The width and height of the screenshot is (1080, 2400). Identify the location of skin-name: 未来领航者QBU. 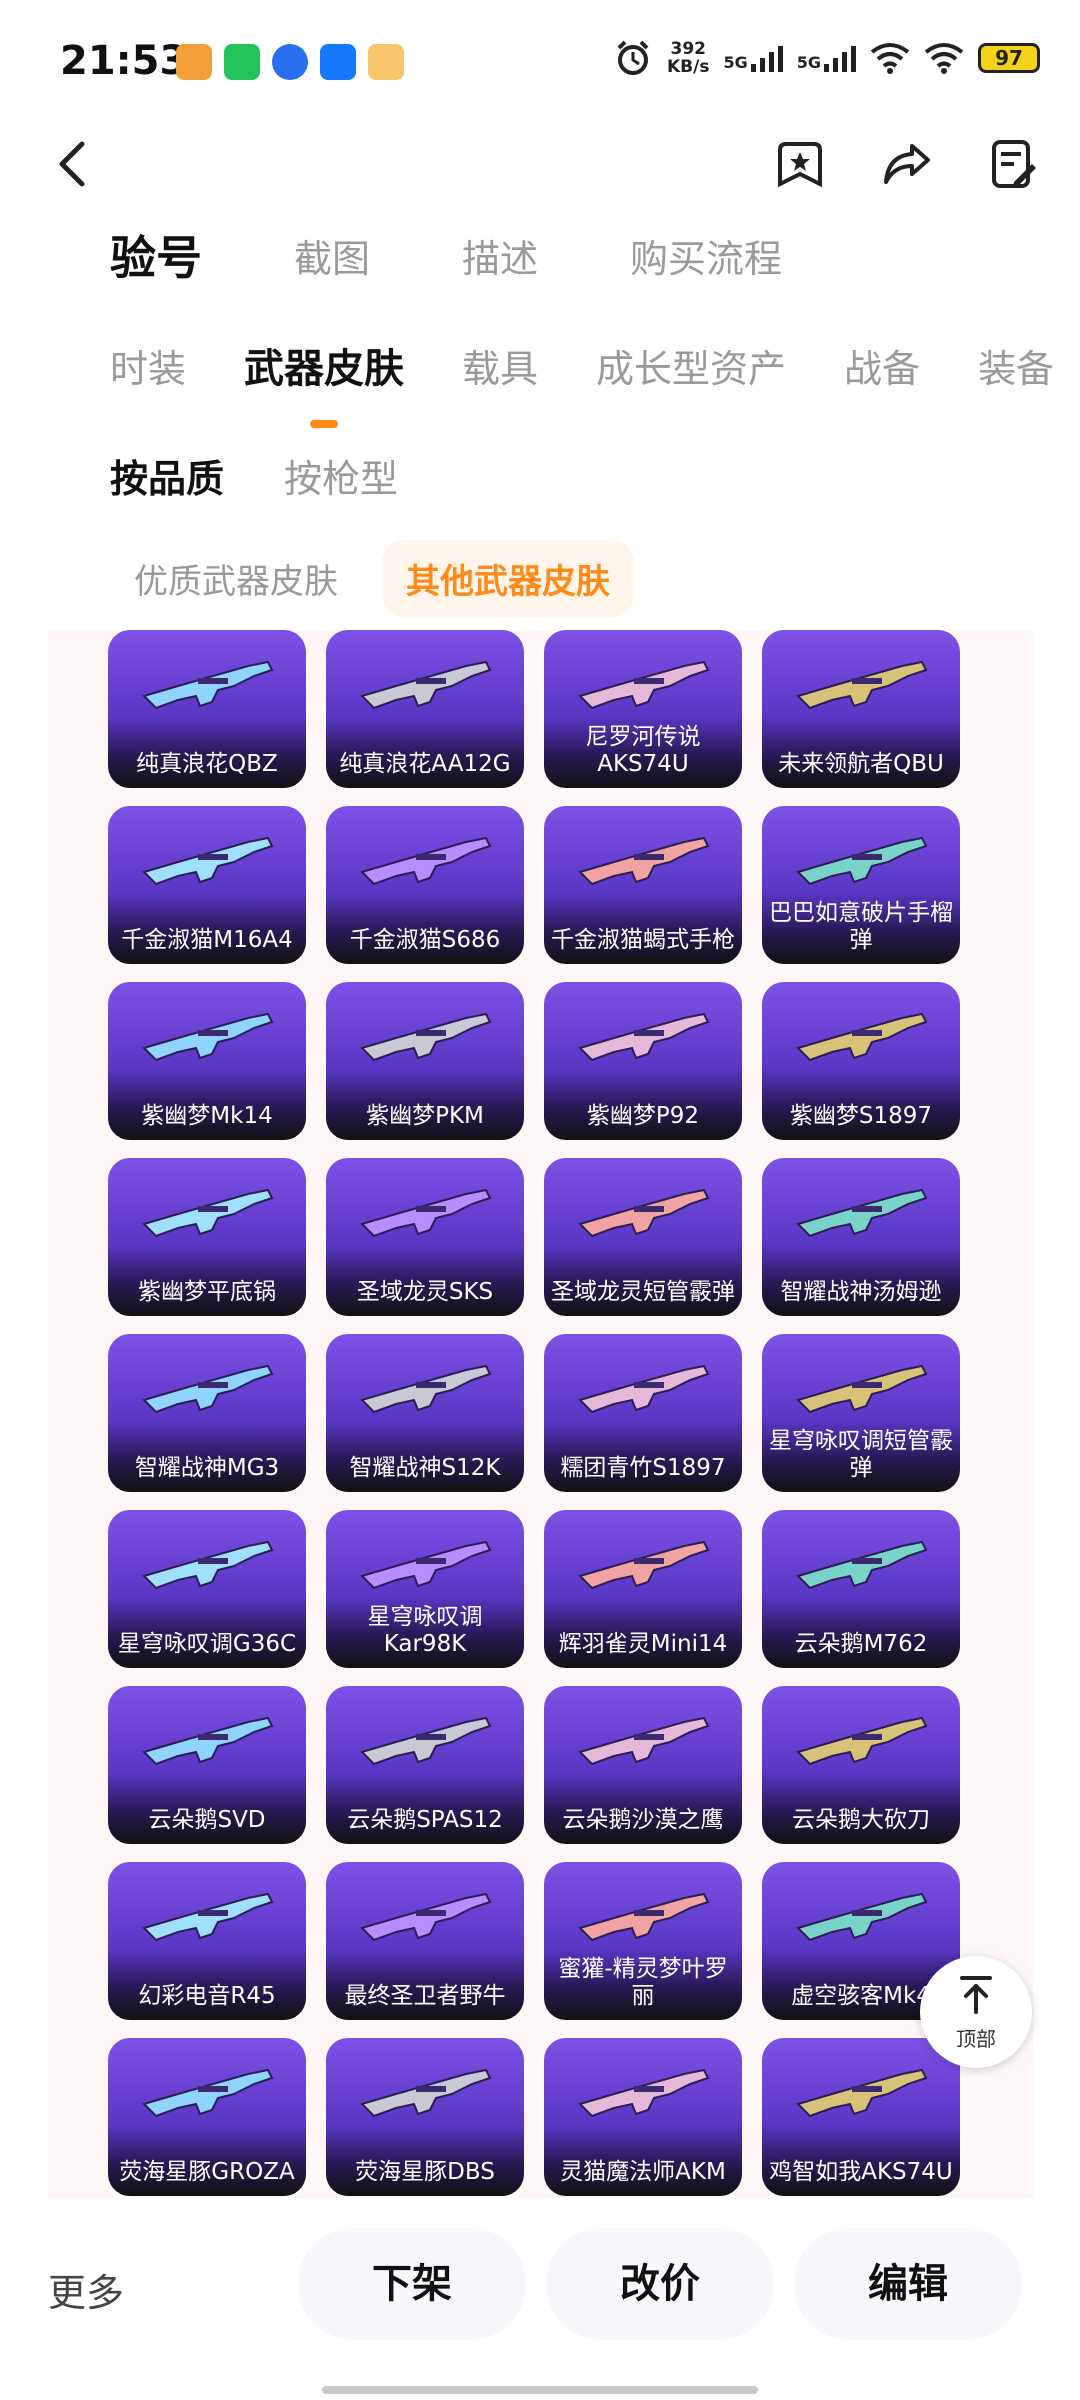
(861, 764).